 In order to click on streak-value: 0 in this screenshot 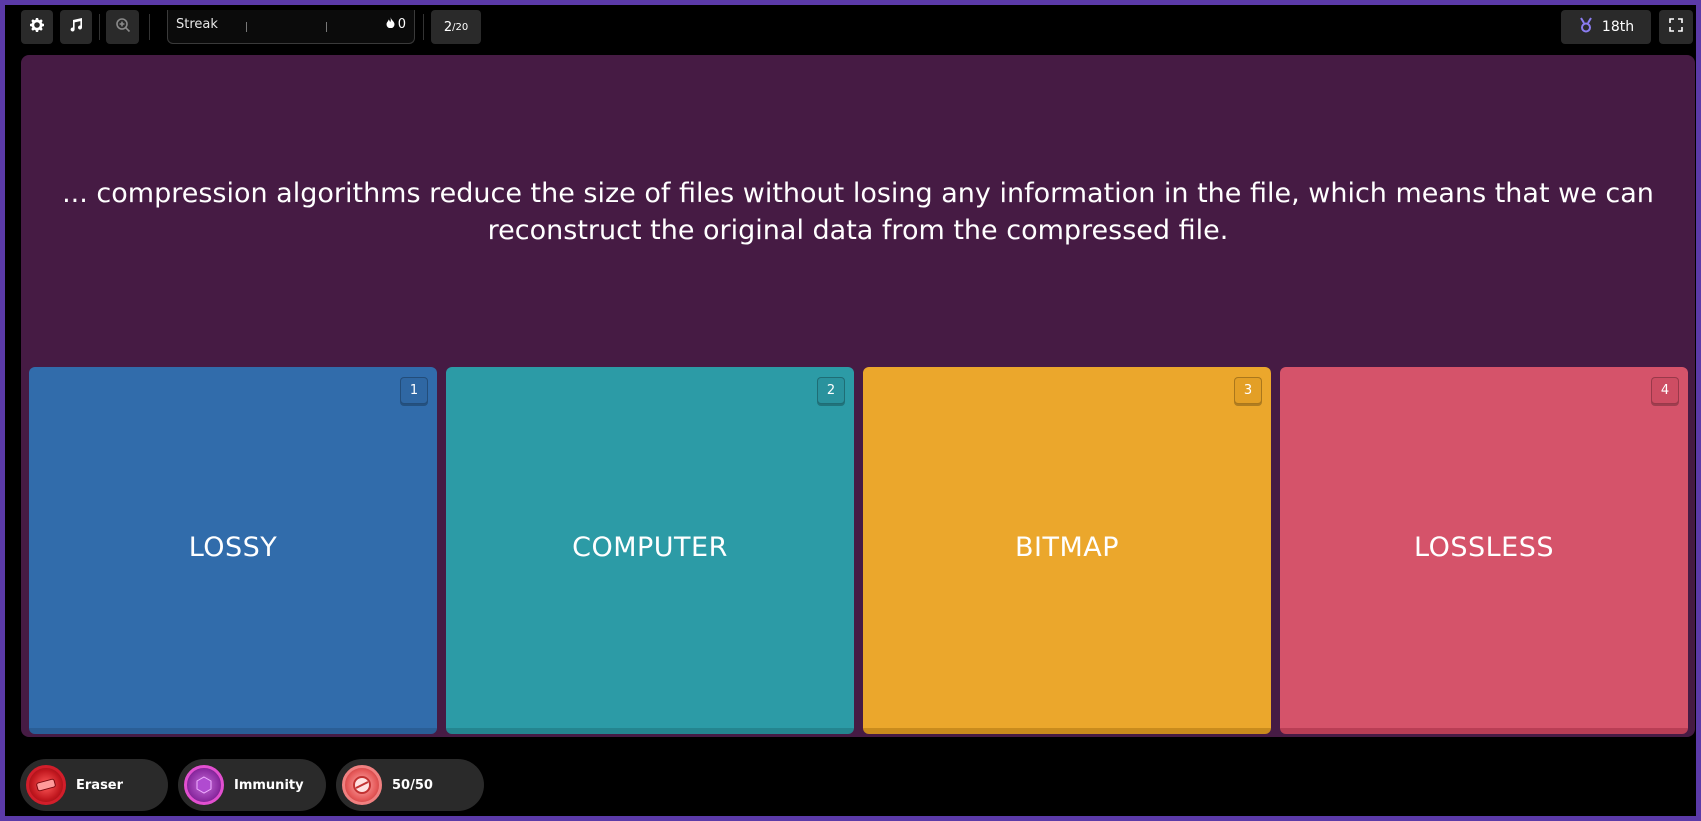, I will do `click(401, 24)`.